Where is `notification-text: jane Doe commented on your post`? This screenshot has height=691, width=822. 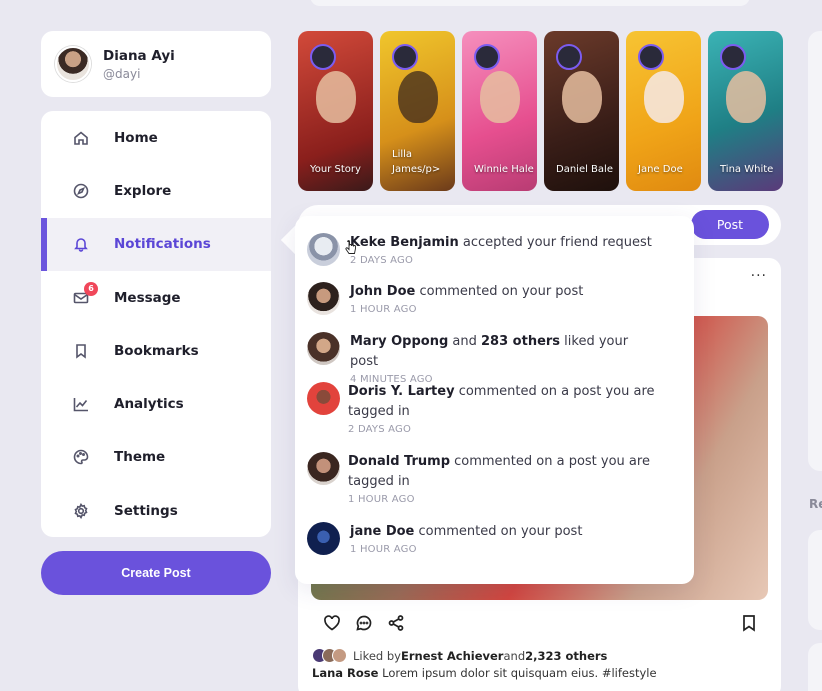 notification-text: jane Doe commented on your post is located at coordinates (505, 532).